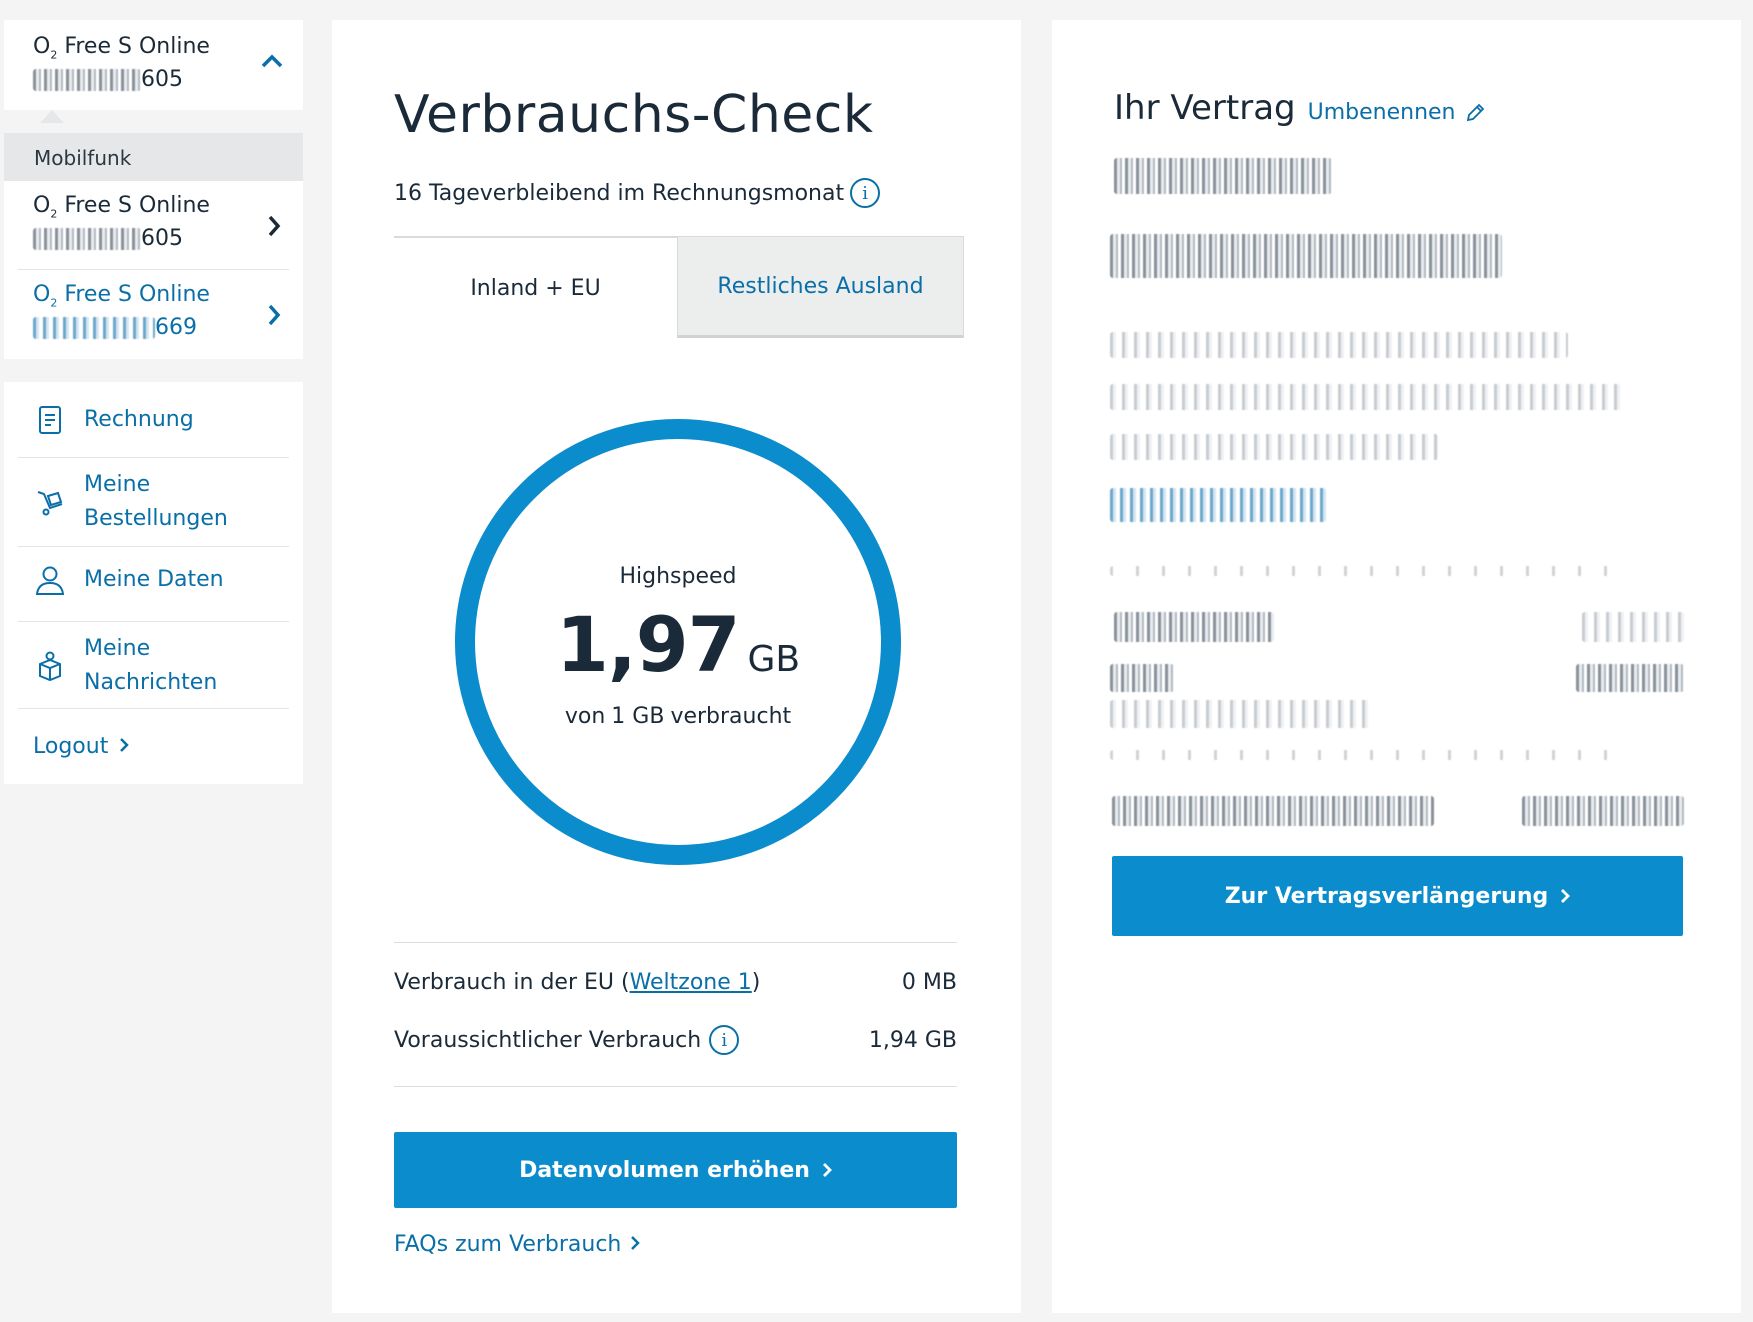 The image size is (1753, 1322). Describe the element at coordinates (664, 1170) in the screenshot. I see `button-label: Datenvolumen erhöhen` at that location.